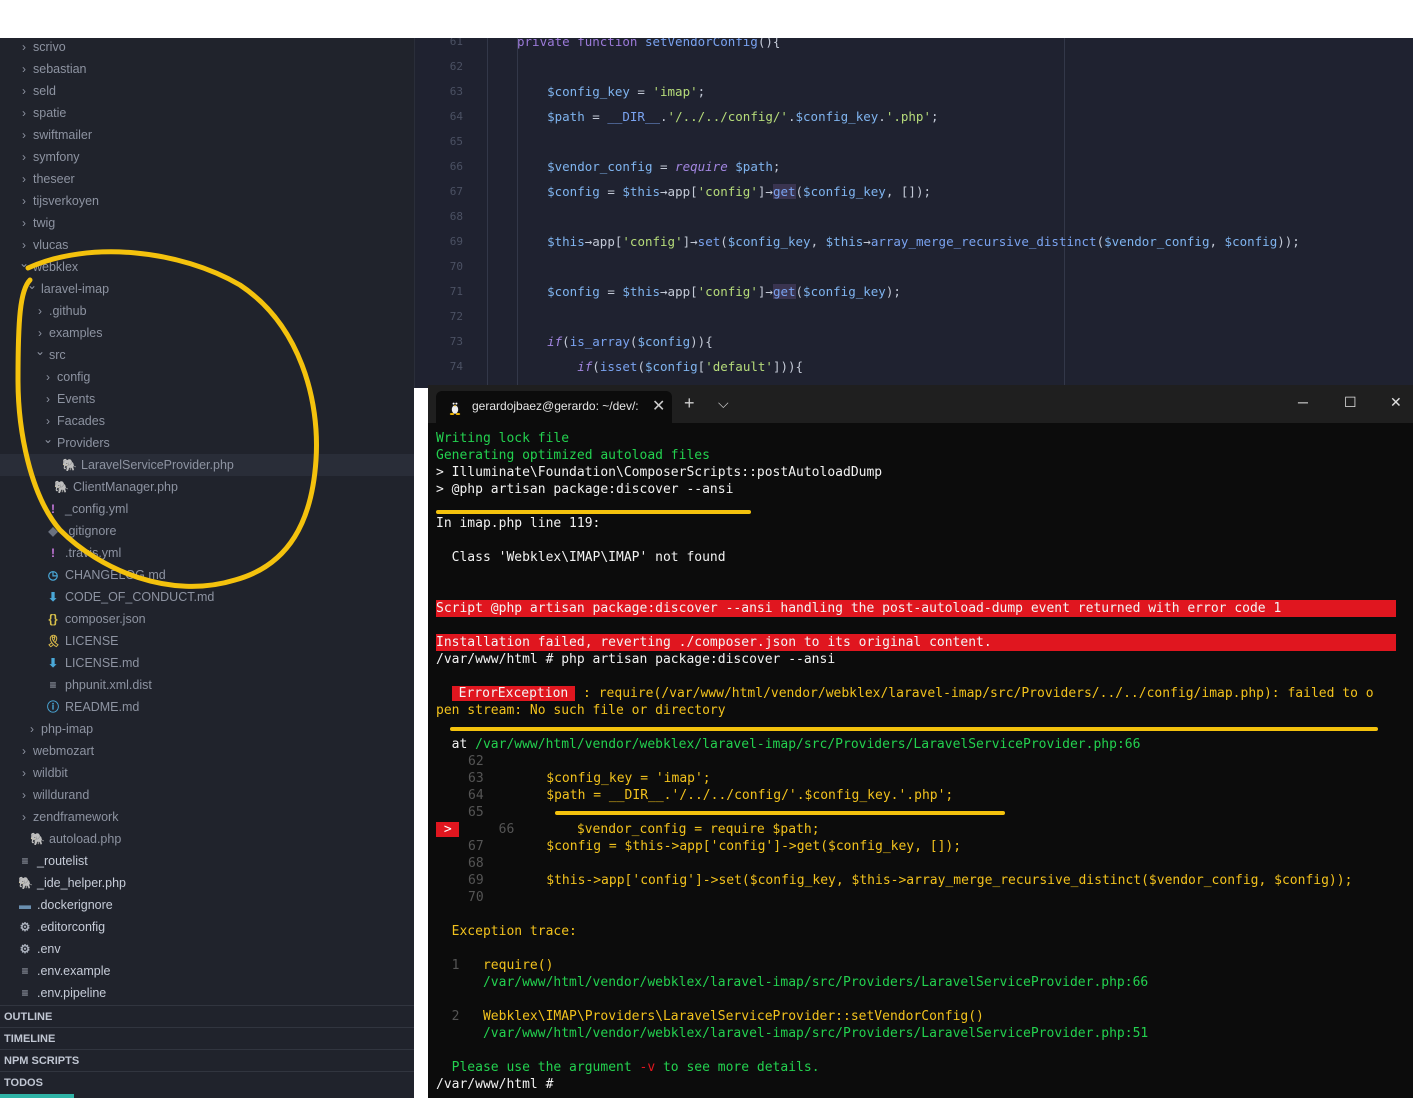  What do you see at coordinates (207, 333) in the screenshot?
I see `tree-folder: › examples` at bounding box center [207, 333].